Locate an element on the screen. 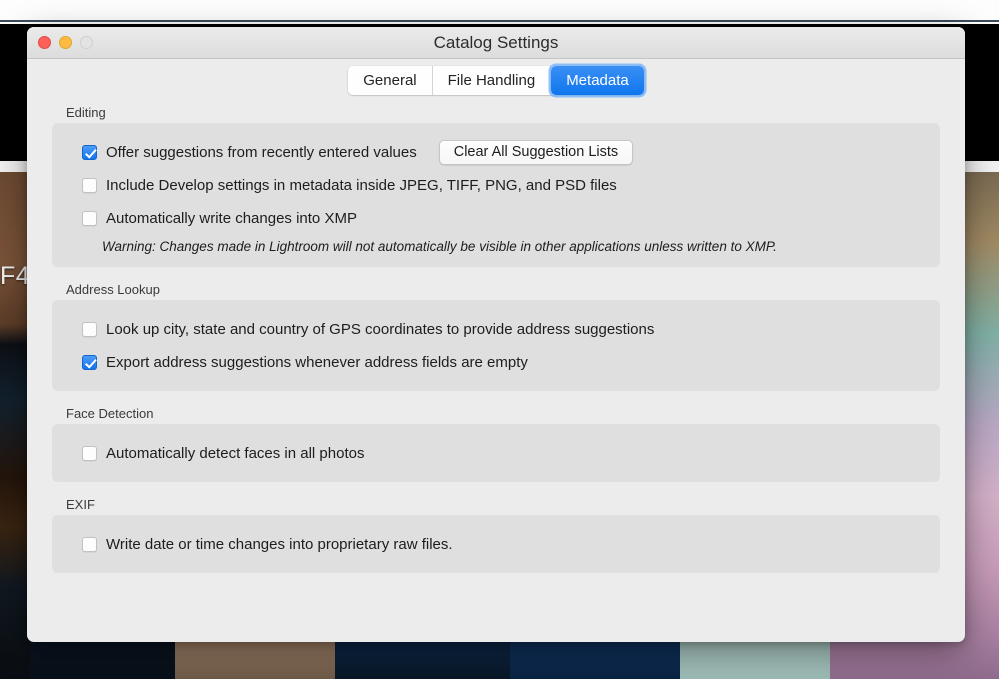  tab-bar: General File Handling Metadata is located at coordinates (496, 79).